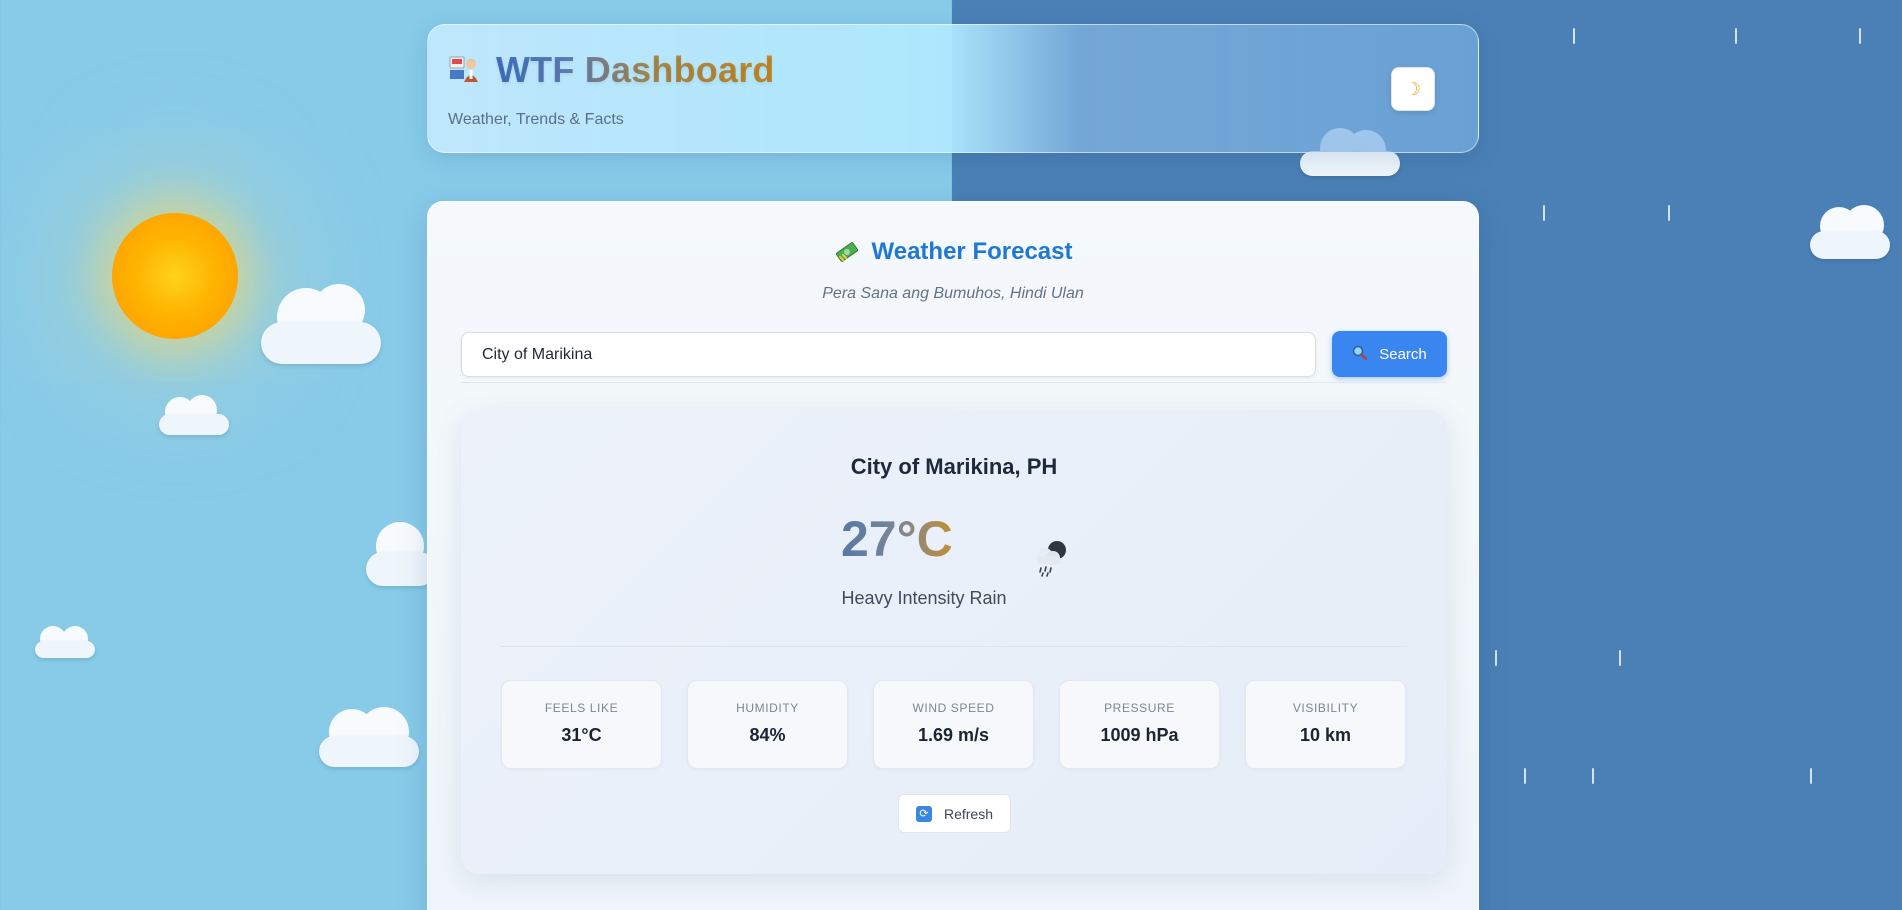 The image size is (1902, 910). Describe the element at coordinates (767, 724) in the screenshot. I see `stat-humidity: HUMIDITY 84%` at that location.